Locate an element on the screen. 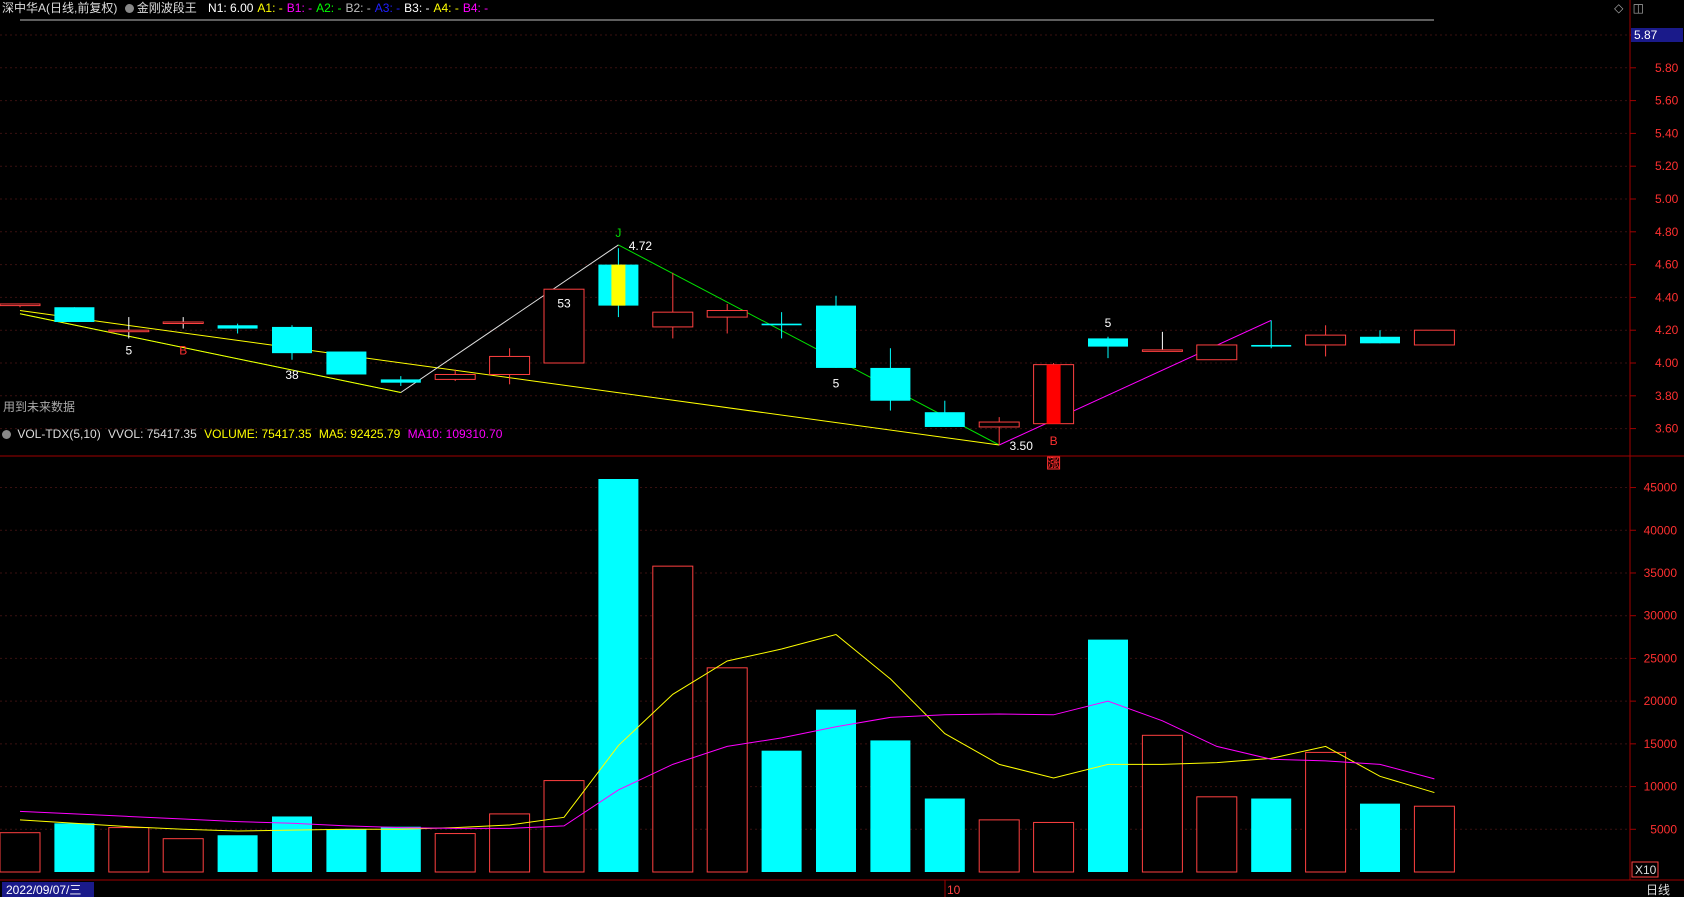 The image size is (1684, 897). wave-count-label: 53 is located at coordinates (564, 303).